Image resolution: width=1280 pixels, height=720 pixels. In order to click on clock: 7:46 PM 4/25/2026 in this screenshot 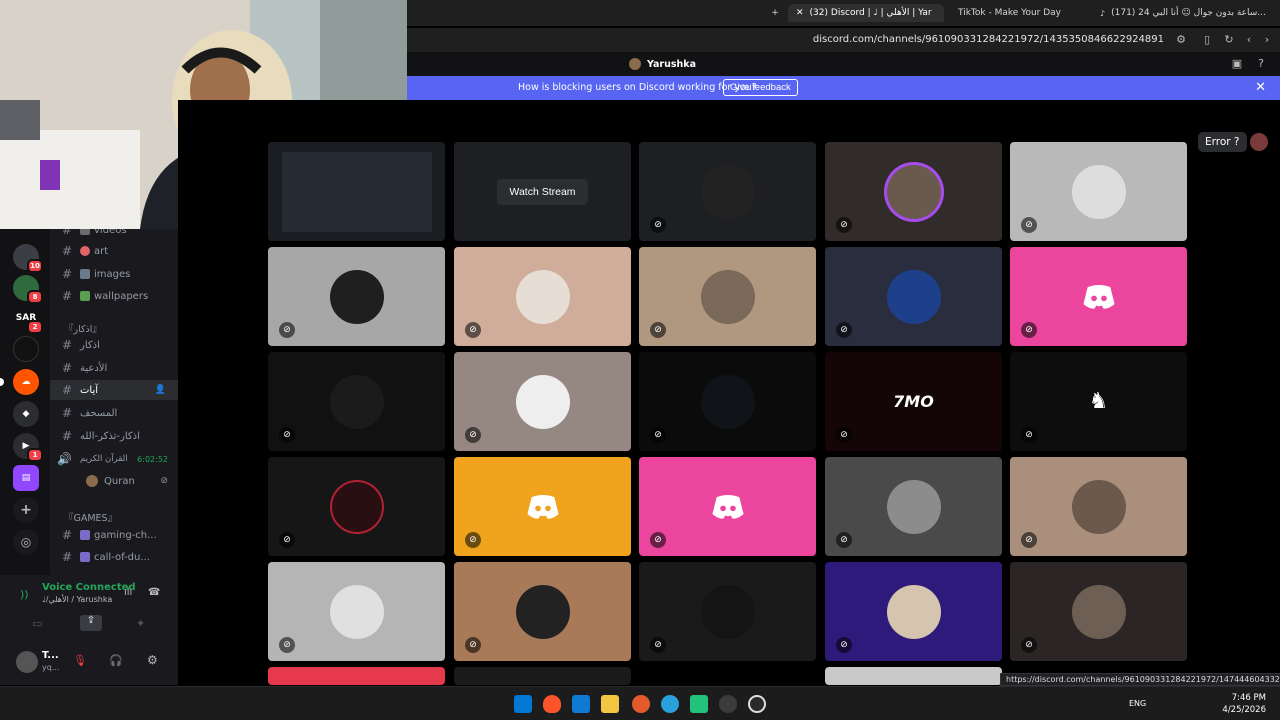, I will do `click(1244, 704)`.